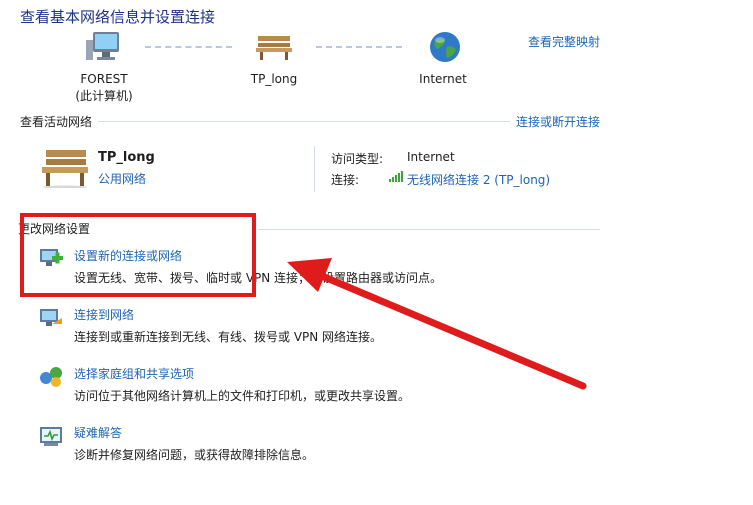 This screenshot has width=753, height=505. I want to click on connect-disconnect-link: 连接或断开连接, so click(558, 121).